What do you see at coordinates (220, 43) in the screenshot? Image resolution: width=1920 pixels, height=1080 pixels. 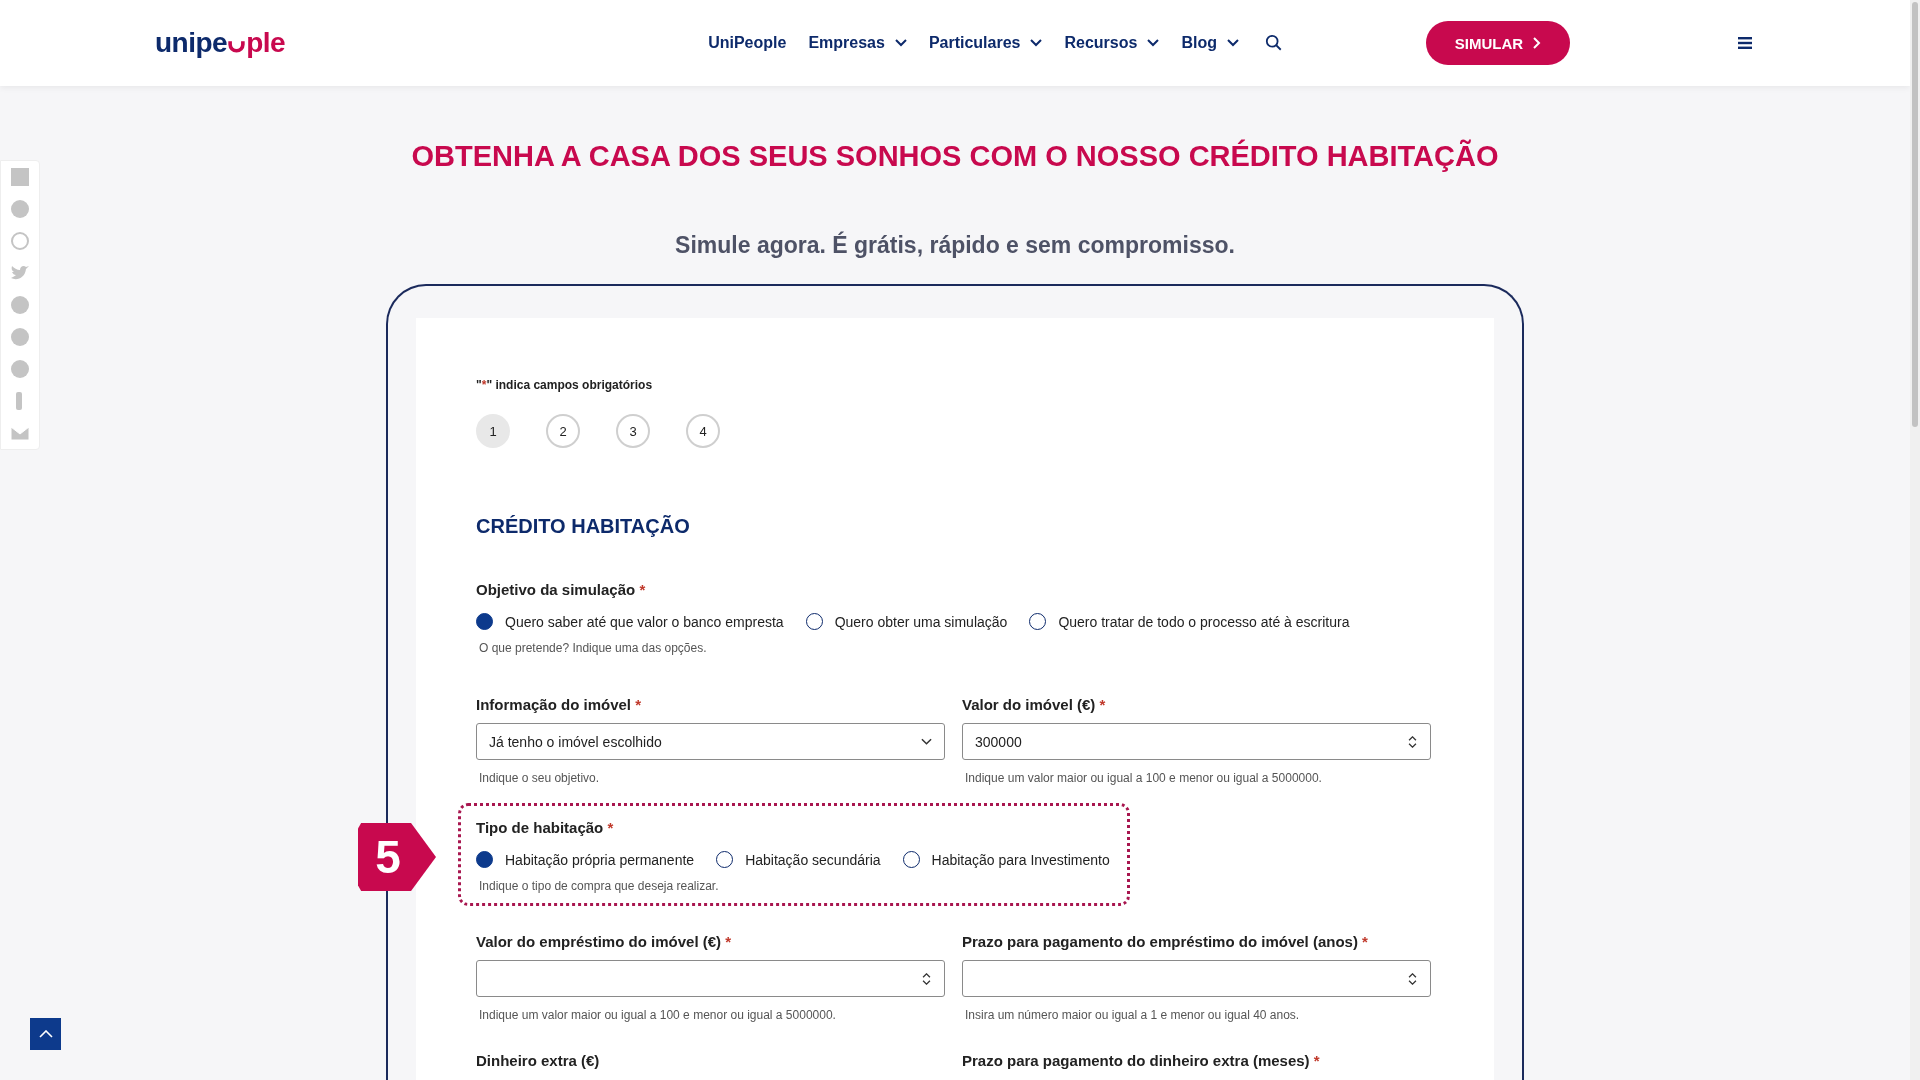 I see `logo: unipe ple` at bounding box center [220, 43].